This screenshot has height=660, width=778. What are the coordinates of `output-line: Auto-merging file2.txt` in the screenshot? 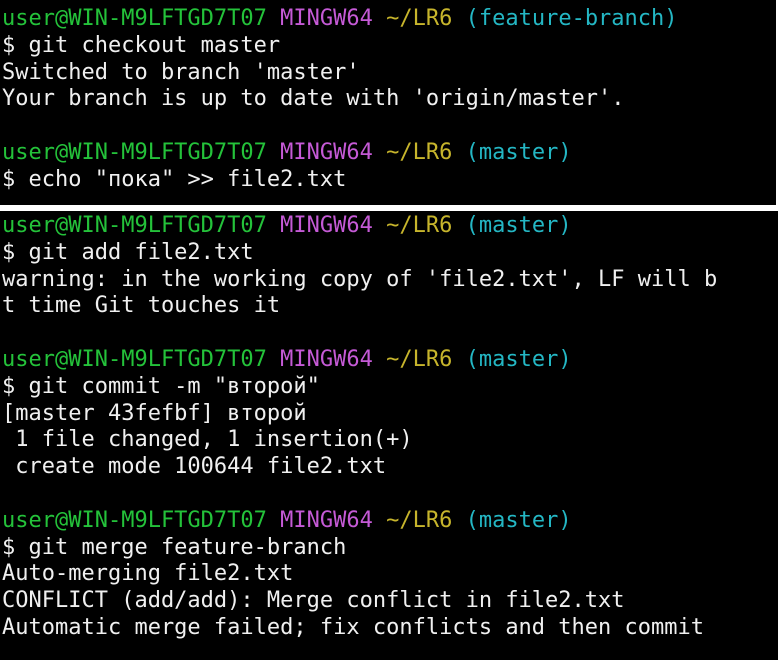 It's located at (148, 574).